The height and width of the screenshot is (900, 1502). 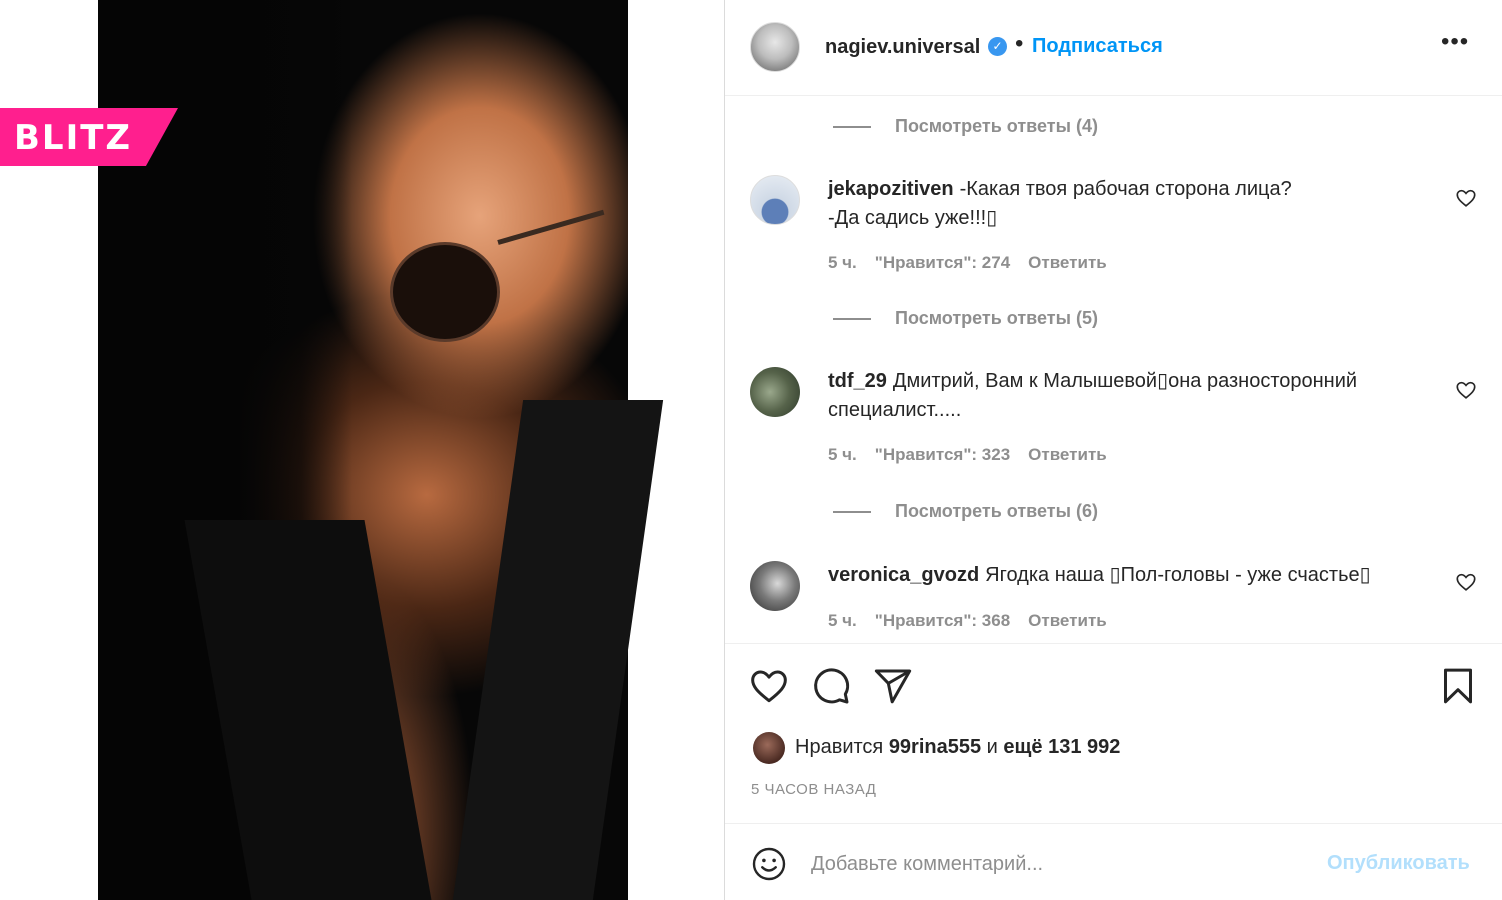 I want to click on comment-likes: "Нравится": 368, so click(x=942, y=620).